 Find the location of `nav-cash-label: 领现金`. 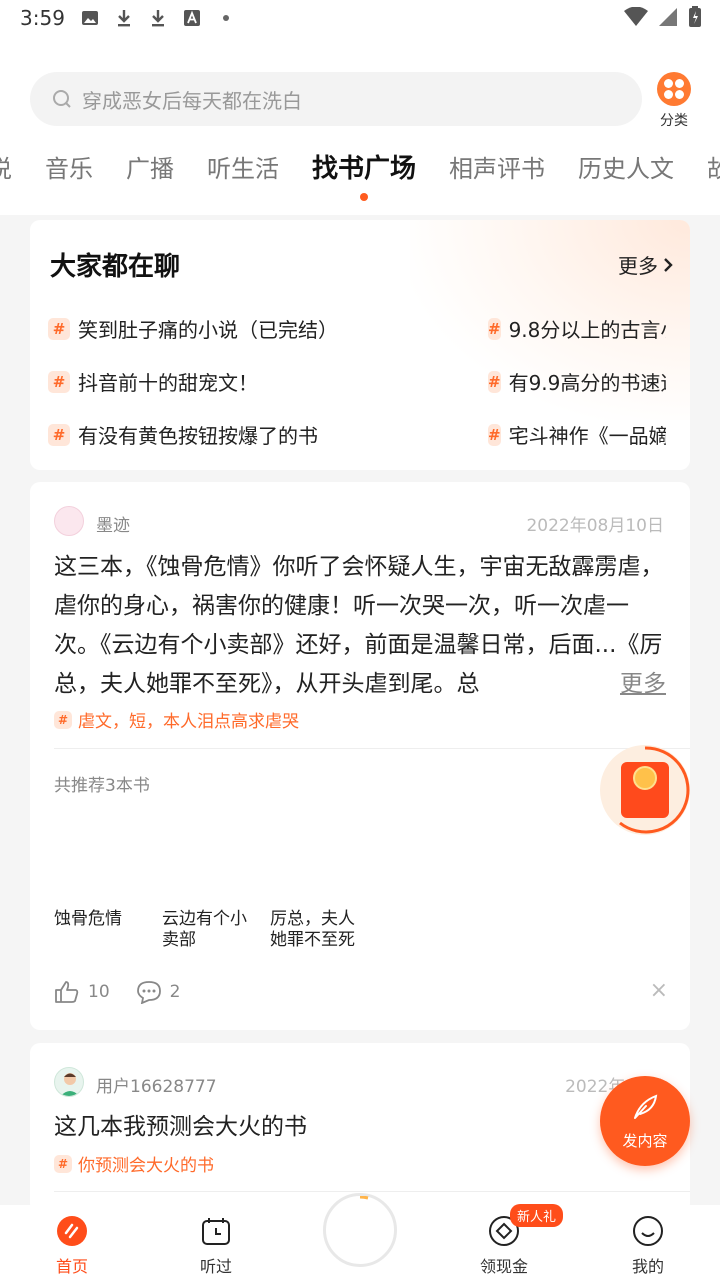

nav-cash-label: 领现金 is located at coordinates (503, 1266).